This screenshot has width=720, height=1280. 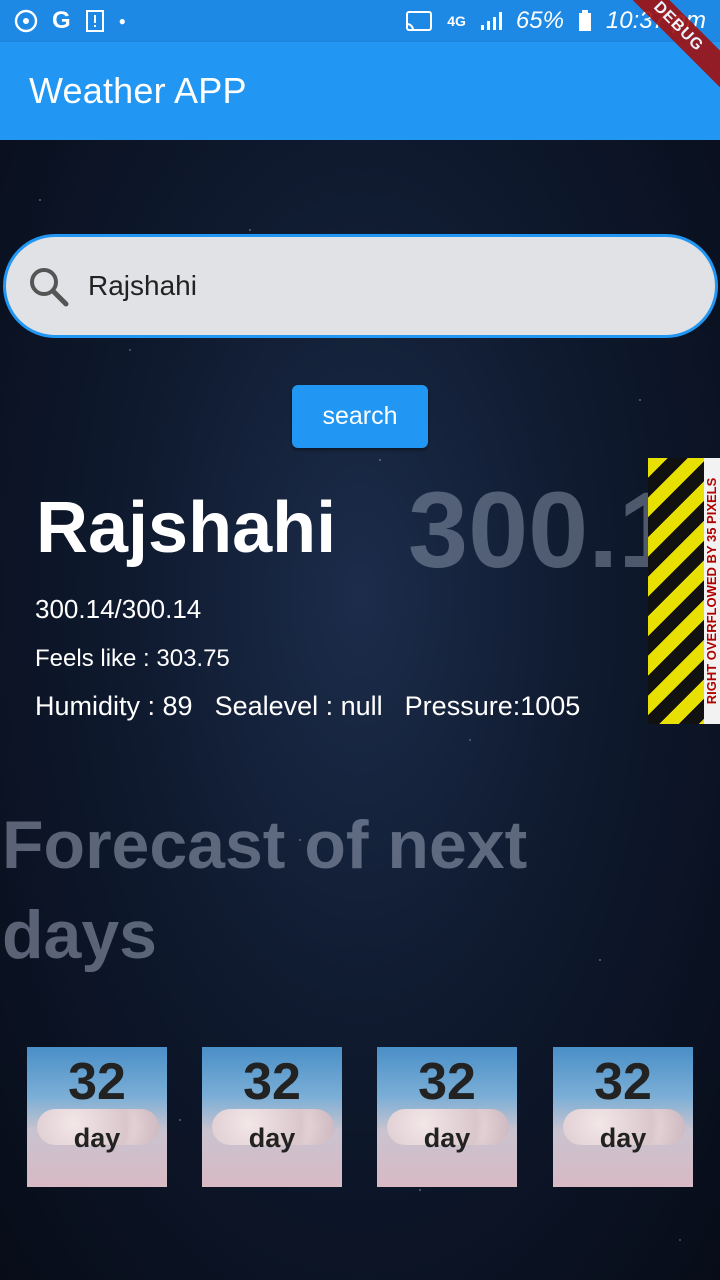 What do you see at coordinates (456, 21) in the screenshot?
I see `network-type: 4G` at bounding box center [456, 21].